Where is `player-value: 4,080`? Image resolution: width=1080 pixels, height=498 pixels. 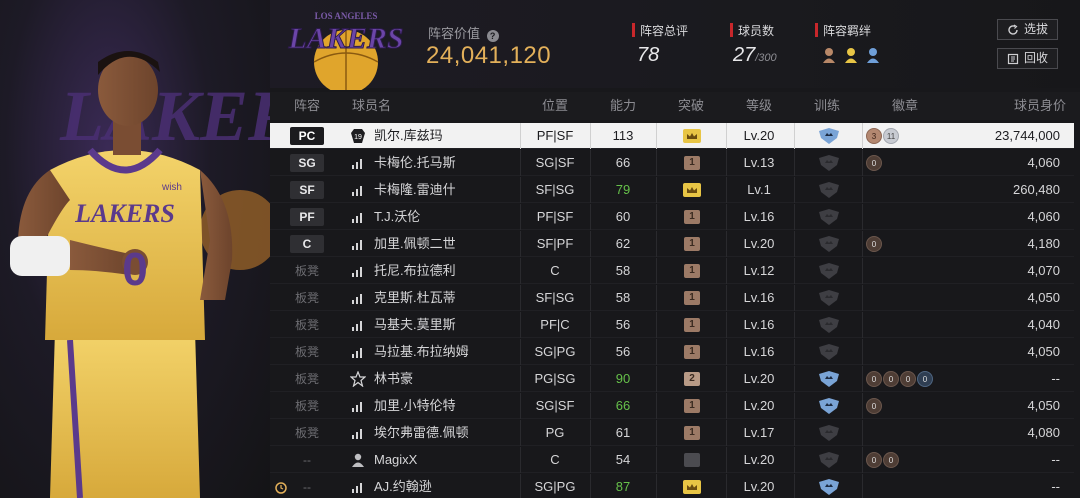
player-value: 4,080 is located at coordinates (1043, 432).